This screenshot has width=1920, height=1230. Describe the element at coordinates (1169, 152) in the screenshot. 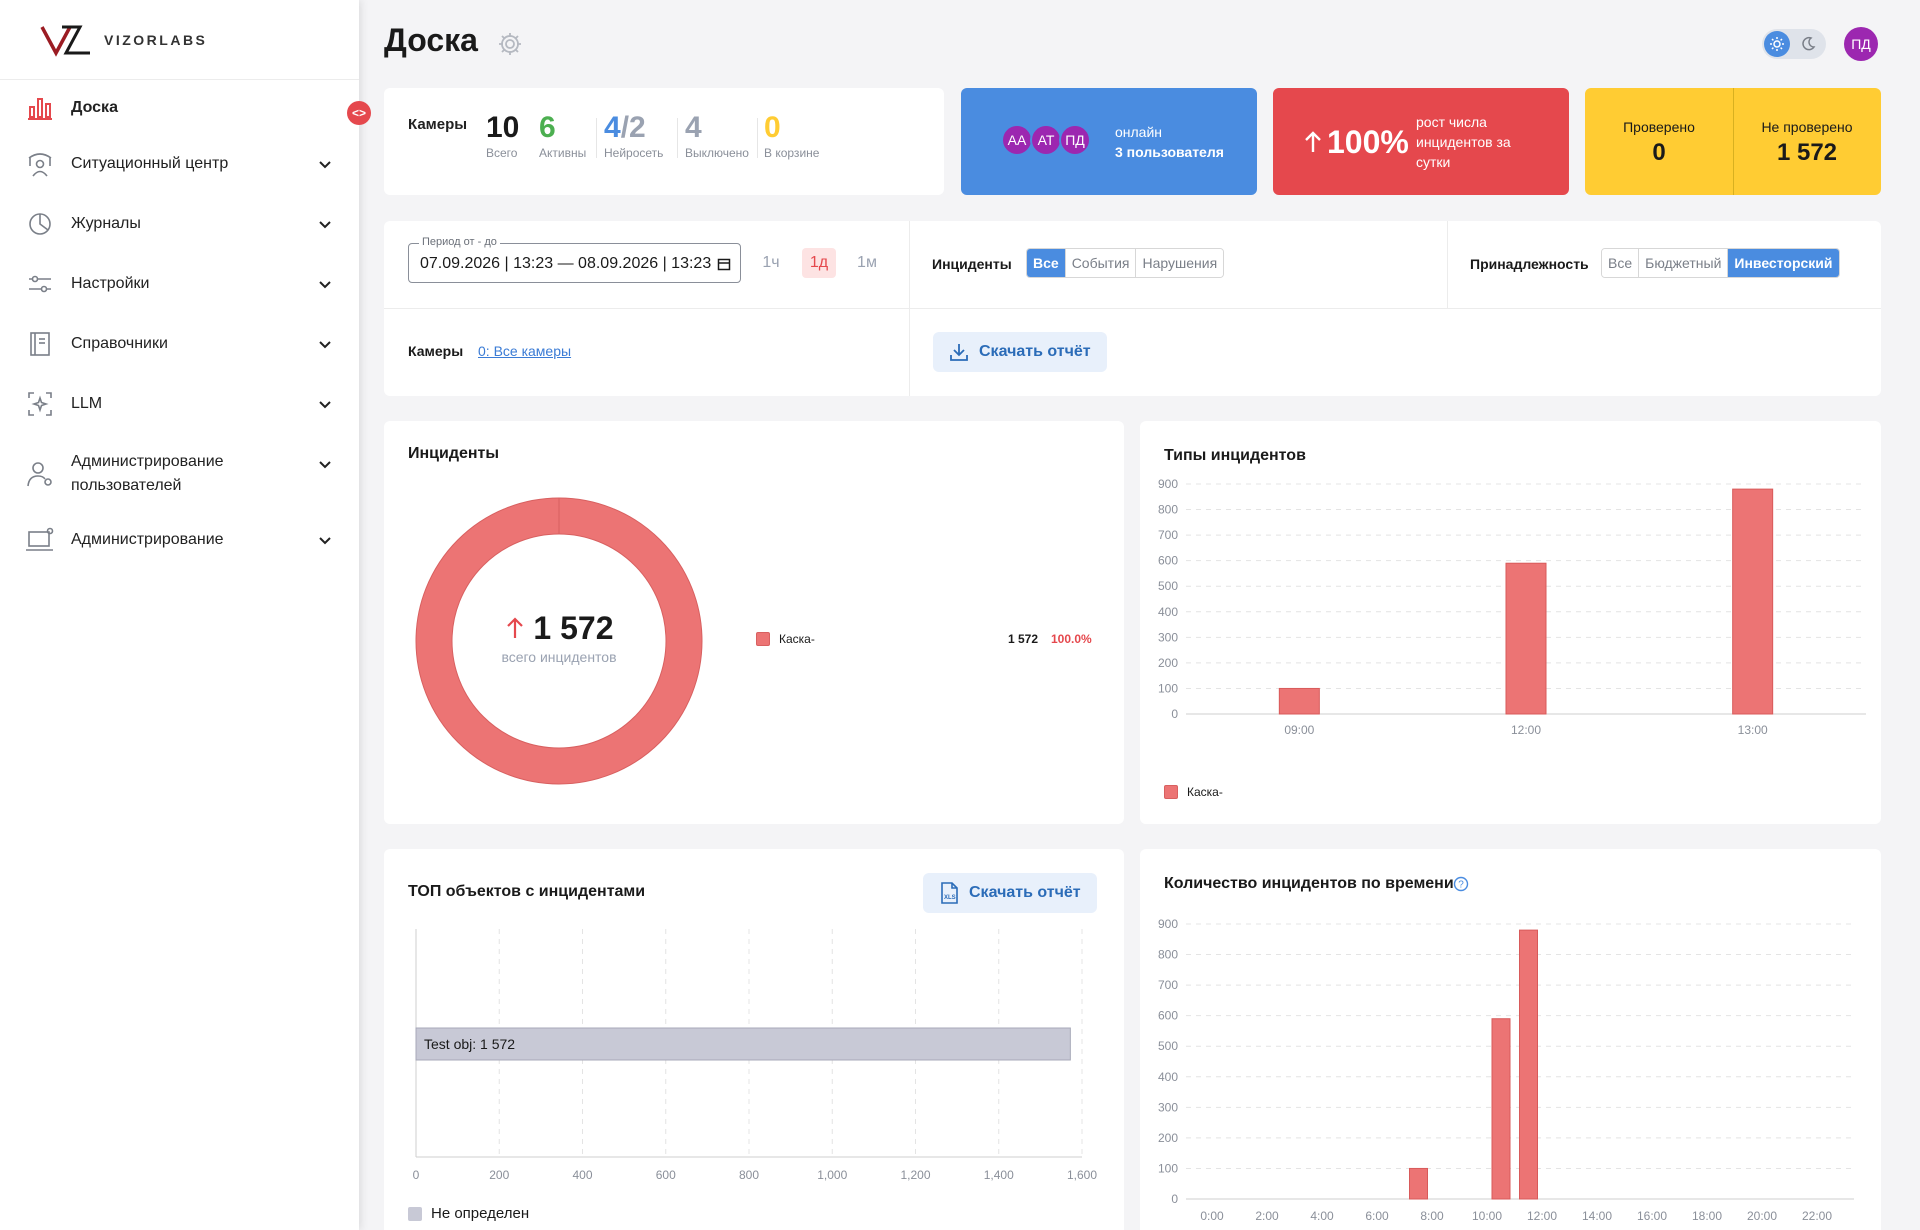

I see `online-count: 3 пользователя` at that location.